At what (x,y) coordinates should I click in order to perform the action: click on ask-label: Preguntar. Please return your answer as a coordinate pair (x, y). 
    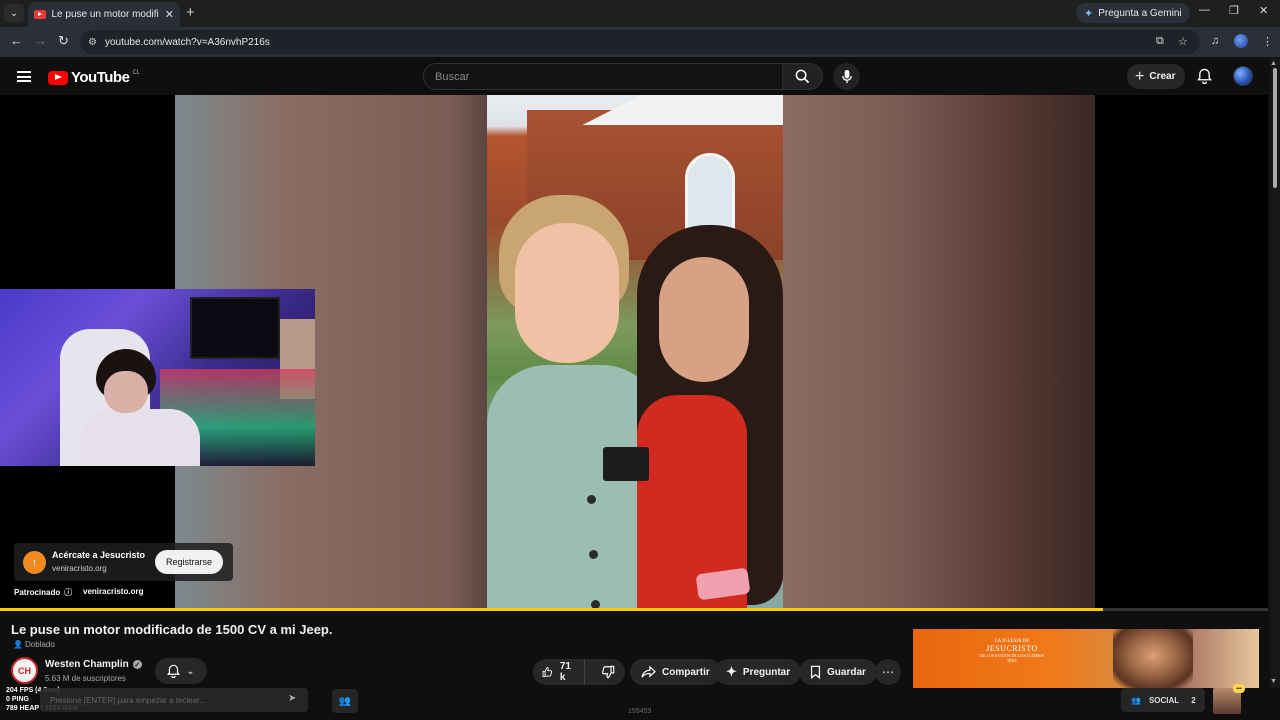
    Looking at the image, I should click on (766, 672).